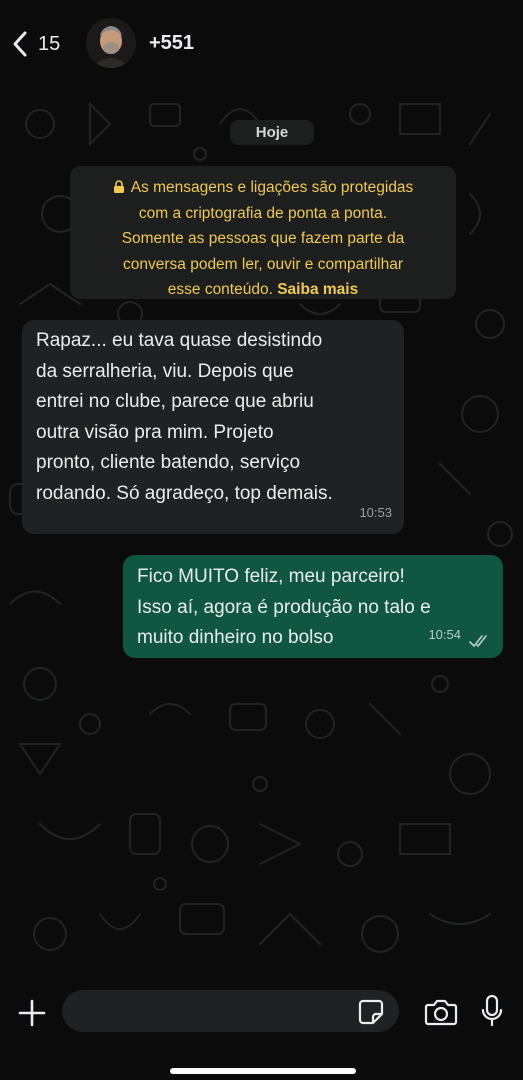 The width and height of the screenshot is (523, 1080). I want to click on back-button: 15, so click(34, 44).